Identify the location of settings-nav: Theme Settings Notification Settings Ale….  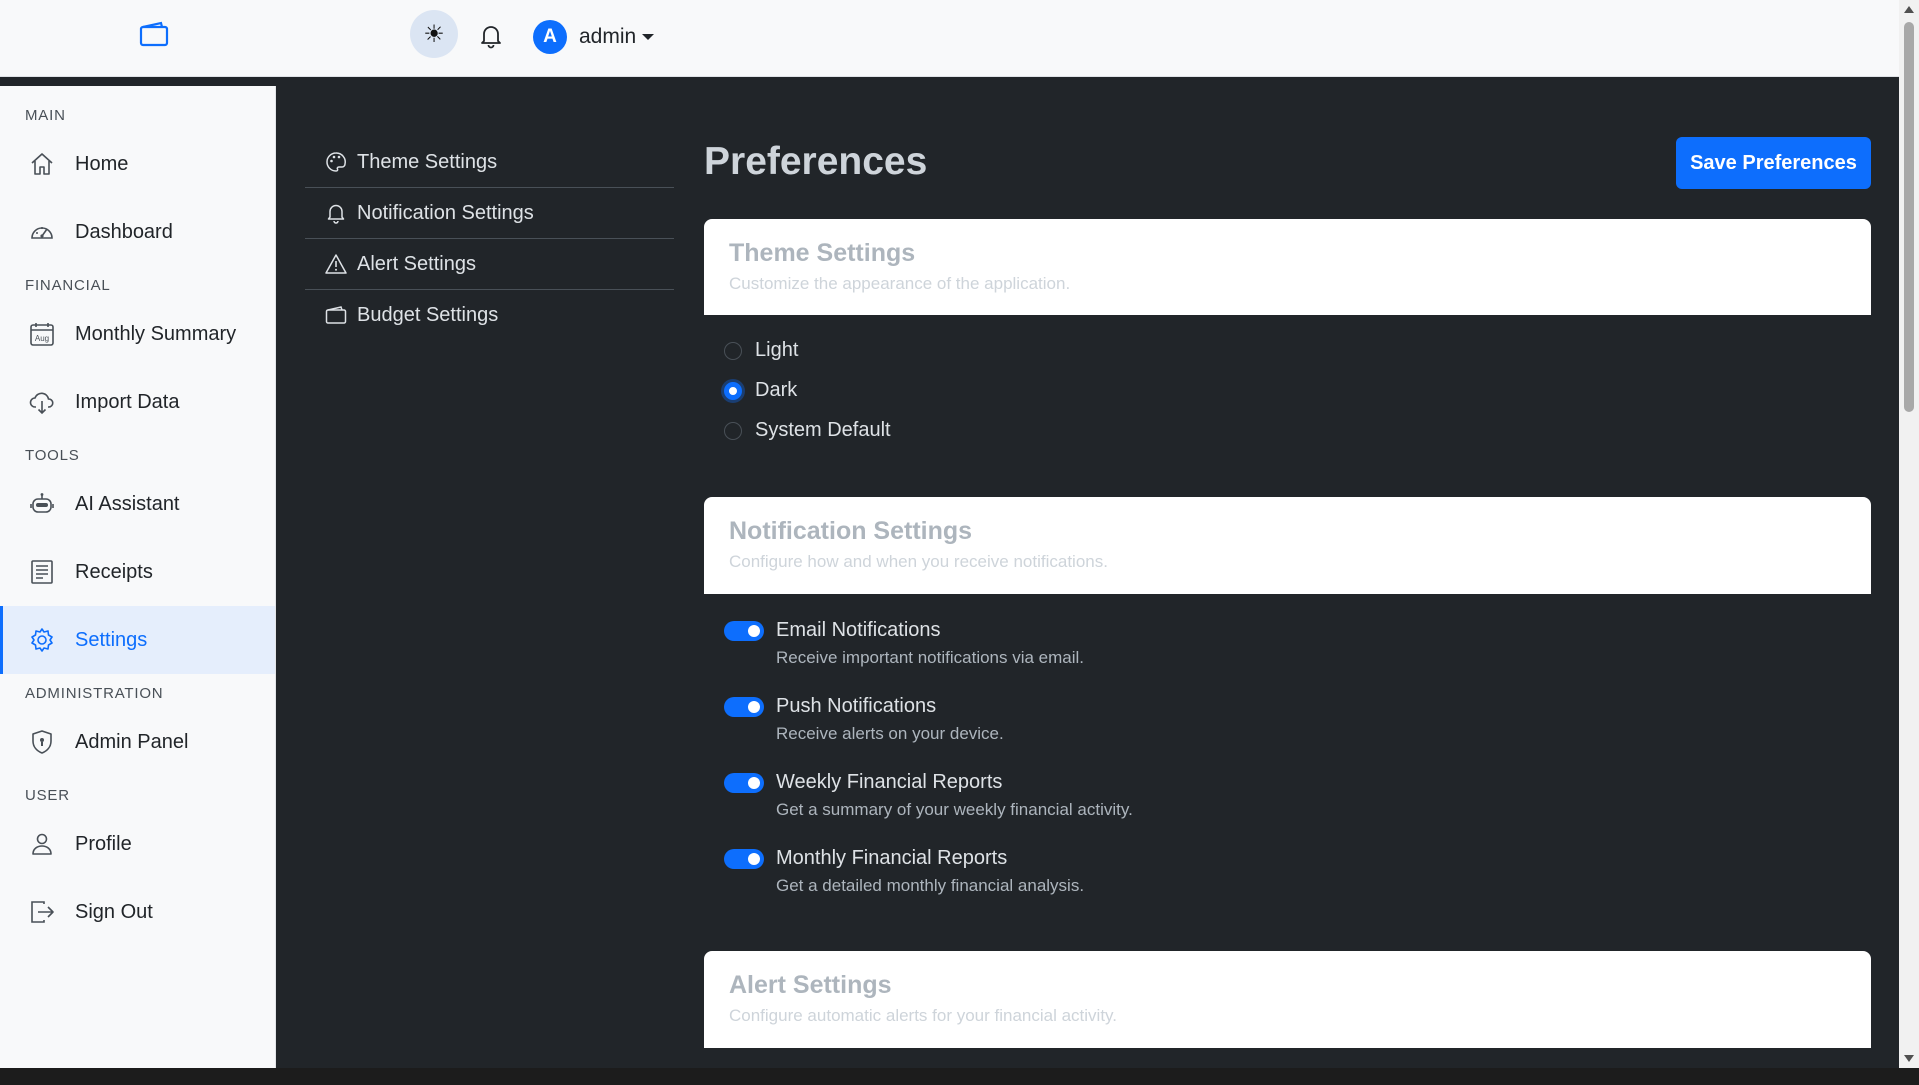
(489, 238).